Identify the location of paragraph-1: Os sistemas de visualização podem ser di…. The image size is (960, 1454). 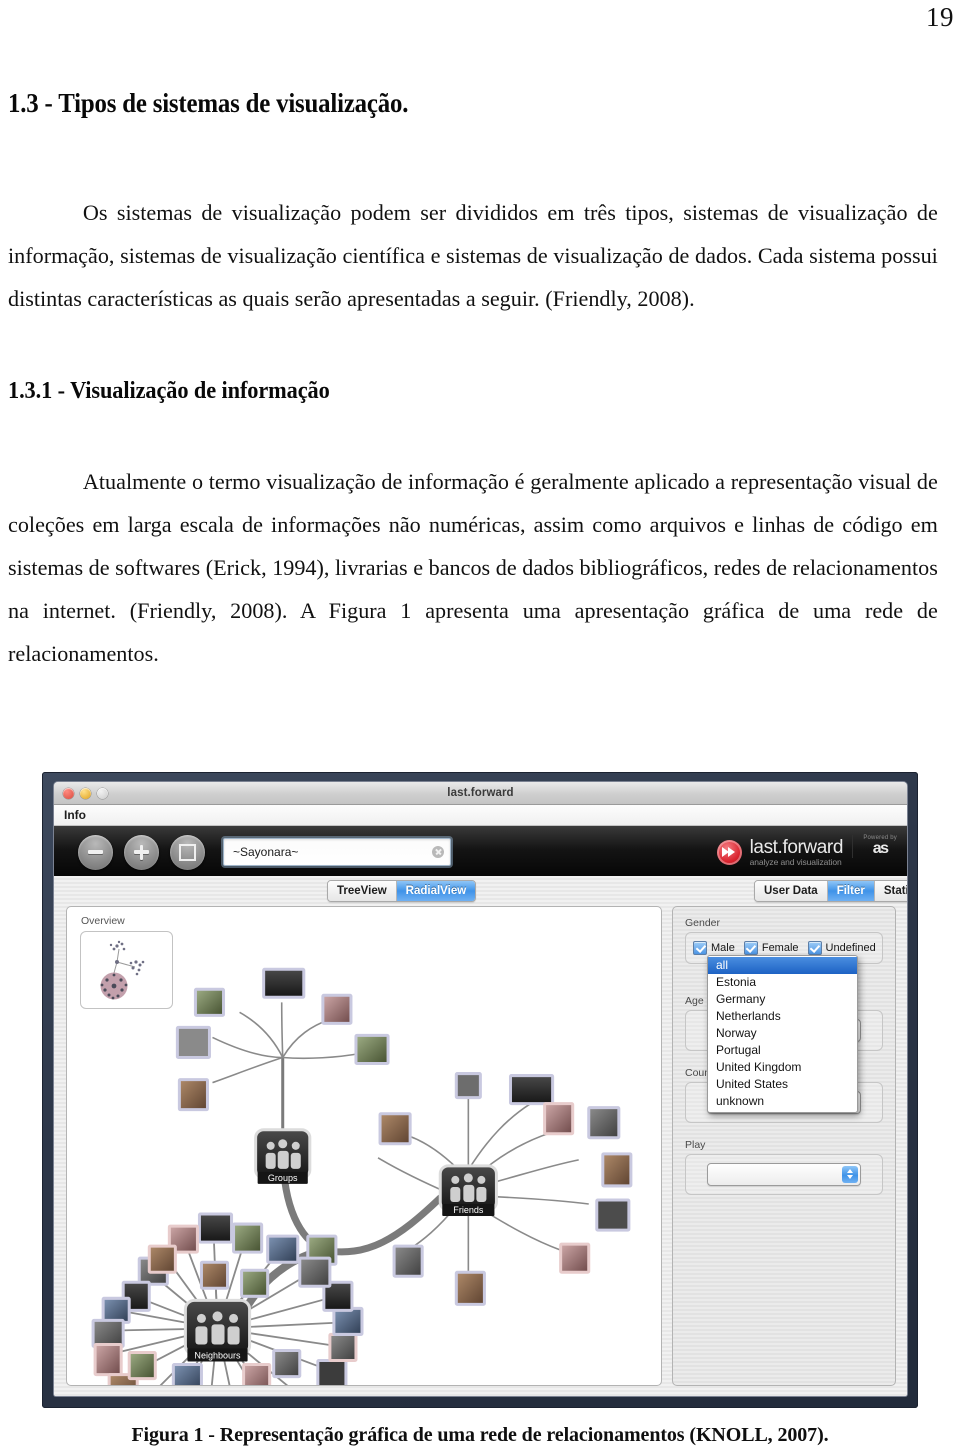
(473, 255).